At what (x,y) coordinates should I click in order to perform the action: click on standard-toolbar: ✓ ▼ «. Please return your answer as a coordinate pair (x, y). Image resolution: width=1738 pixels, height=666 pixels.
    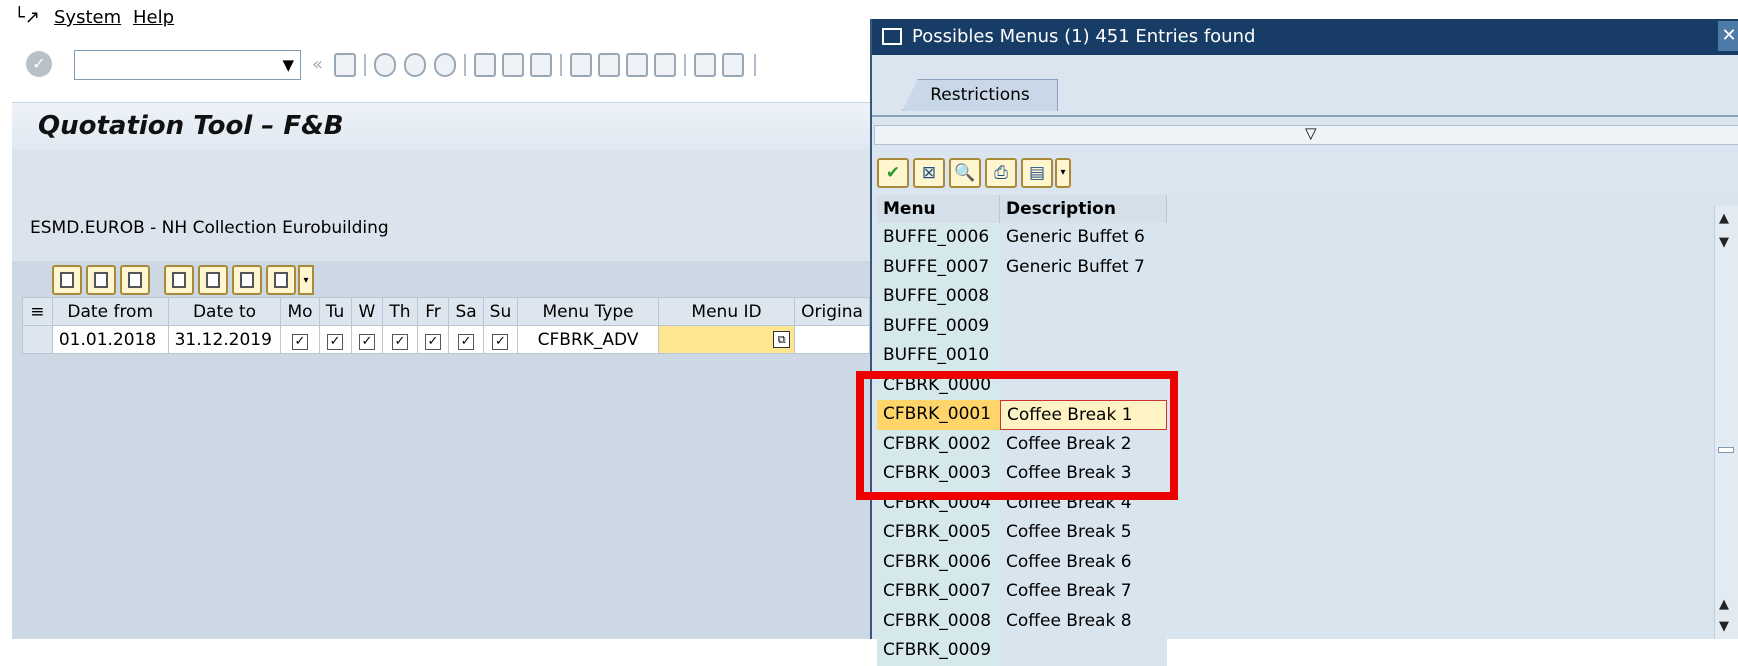
    Looking at the image, I should click on (441, 67).